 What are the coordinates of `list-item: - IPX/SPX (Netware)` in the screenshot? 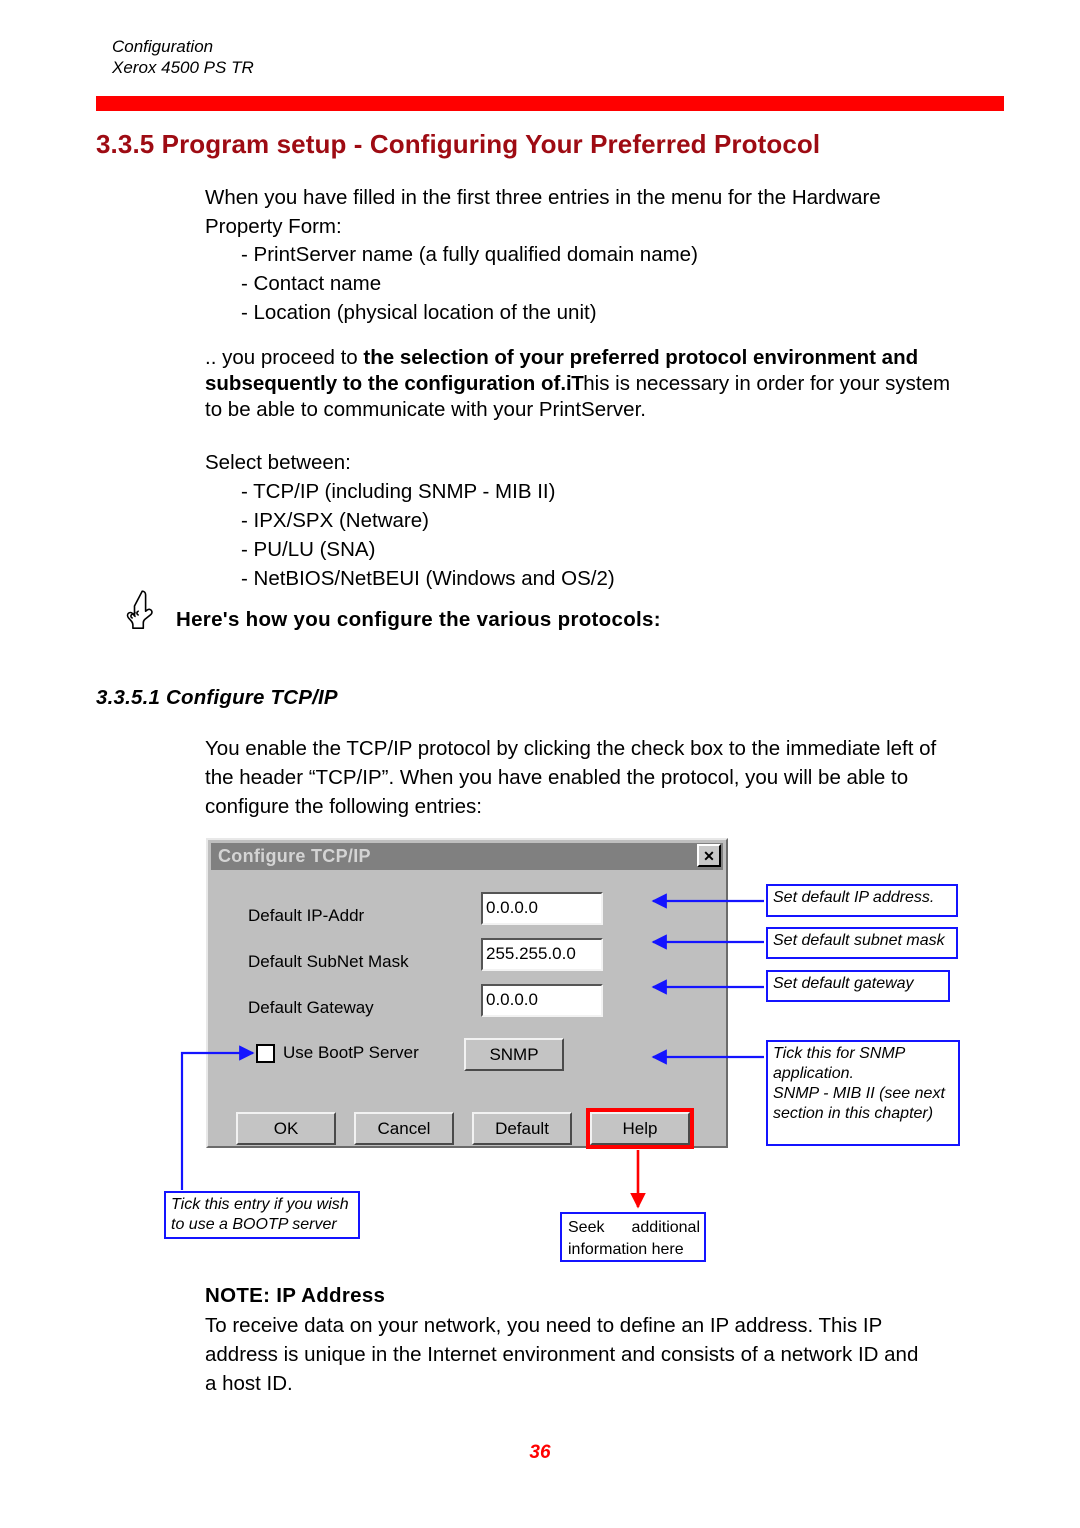 It's located at (335, 520).